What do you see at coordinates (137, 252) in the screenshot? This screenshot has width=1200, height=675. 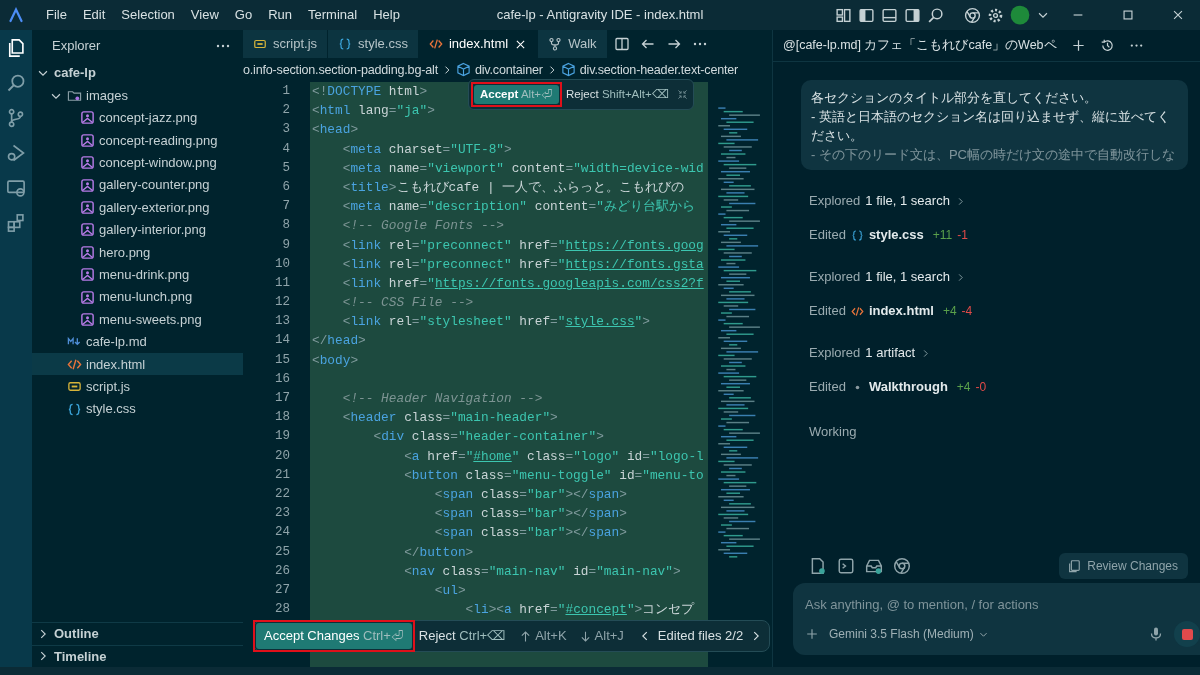 I see `tree-item: hero.png` at bounding box center [137, 252].